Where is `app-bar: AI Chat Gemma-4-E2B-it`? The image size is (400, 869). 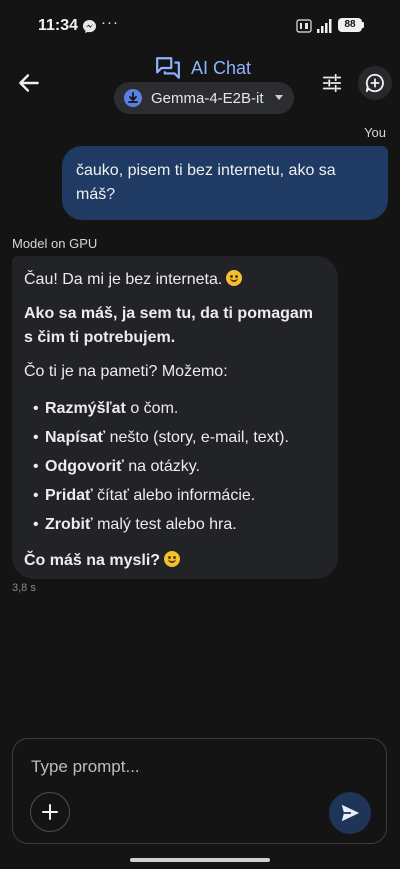
app-bar: AI Chat Gemma-4-E2B-it is located at coordinates (200, 83).